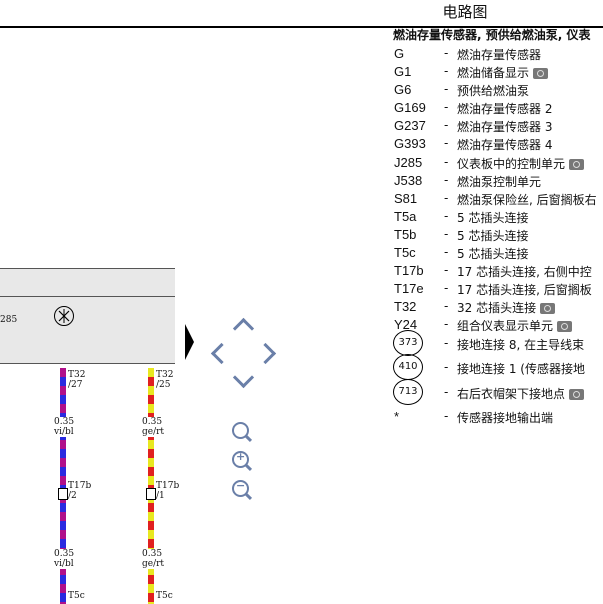 This screenshot has width=603, height=604. Describe the element at coordinates (503, 72) in the screenshot. I see `legend-desc: 燃油储备显示` at that location.